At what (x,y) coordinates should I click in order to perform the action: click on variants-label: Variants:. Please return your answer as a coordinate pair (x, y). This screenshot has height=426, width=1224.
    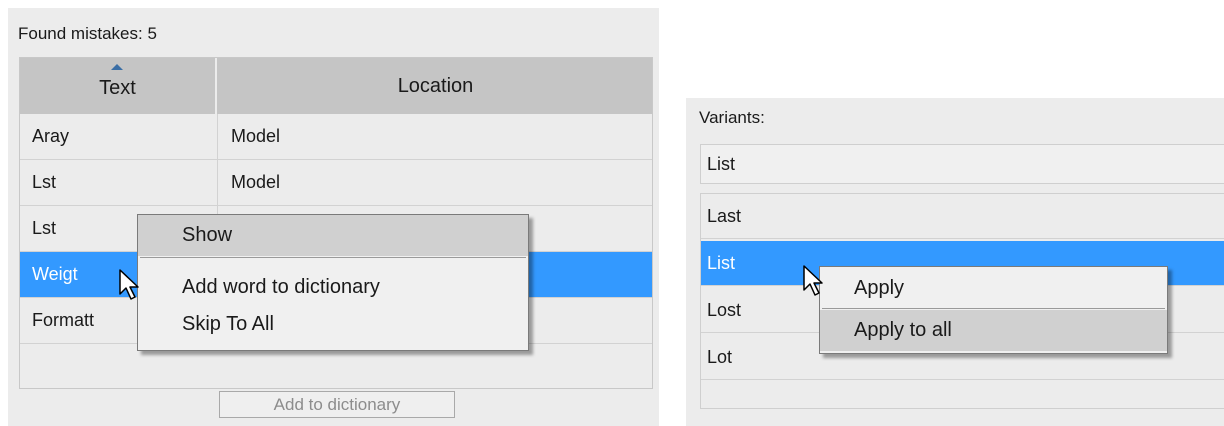
    Looking at the image, I should click on (732, 117).